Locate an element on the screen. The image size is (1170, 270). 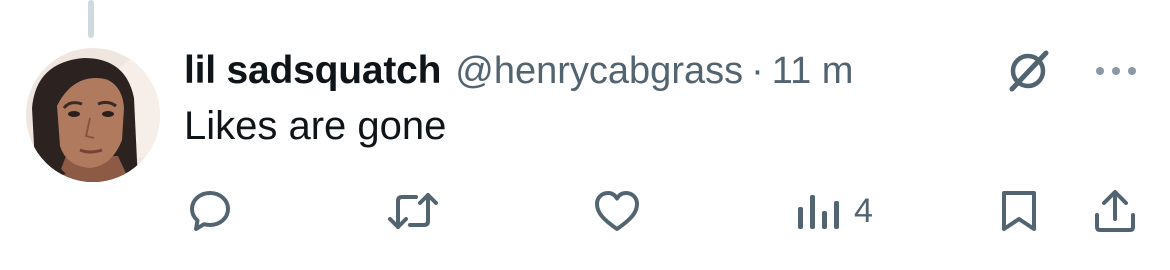
avatar is located at coordinates (93, 115).